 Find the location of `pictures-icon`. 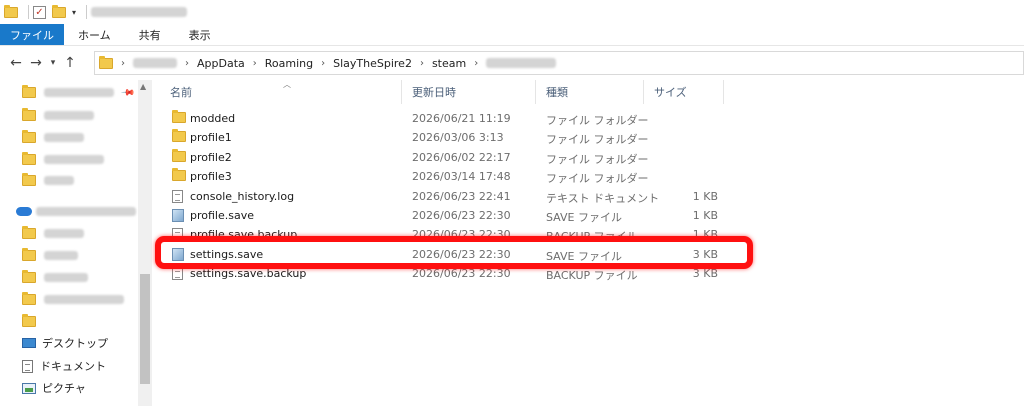

pictures-icon is located at coordinates (29, 388).